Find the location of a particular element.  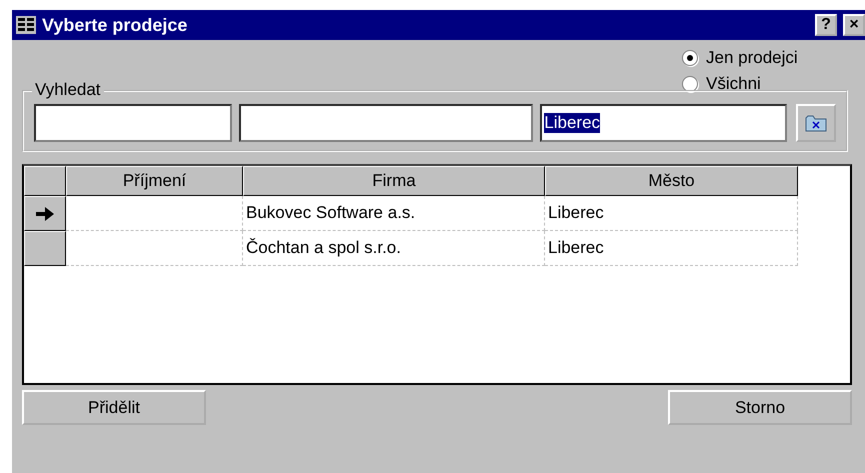

dialog-button: Storno is located at coordinates (760, 407).